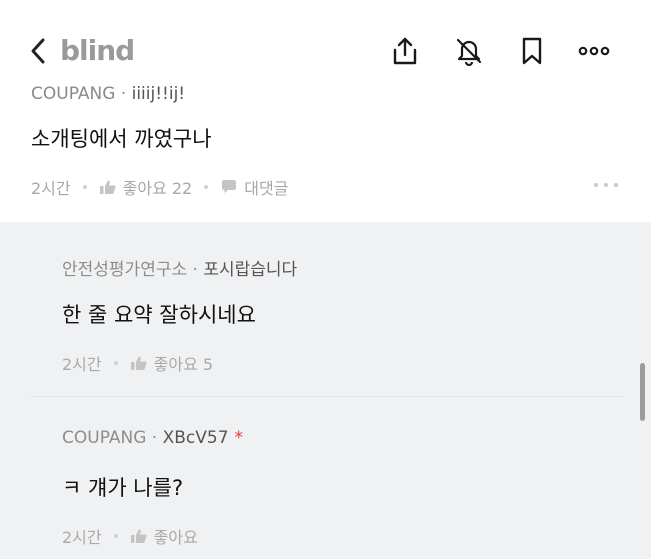  What do you see at coordinates (532, 51) in the screenshot?
I see `bookmark-icon` at bounding box center [532, 51].